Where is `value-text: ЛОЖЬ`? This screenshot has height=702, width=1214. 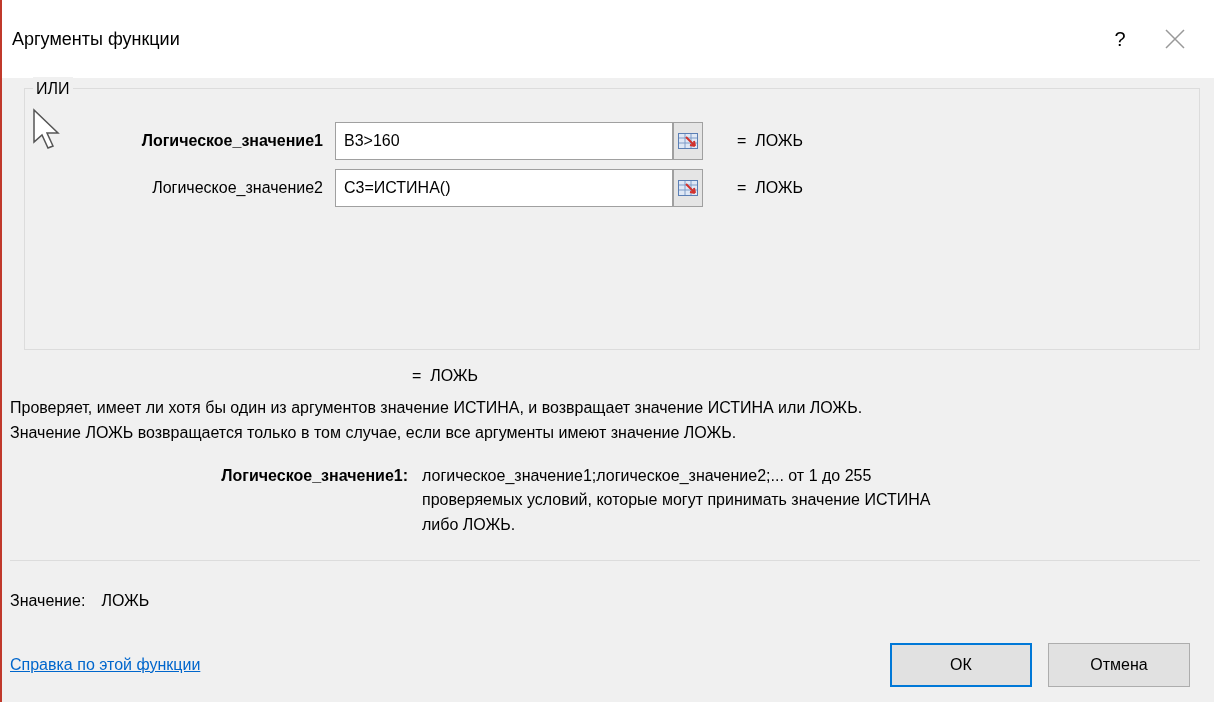 value-text: ЛОЖЬ is located at coordinates (125, 601).